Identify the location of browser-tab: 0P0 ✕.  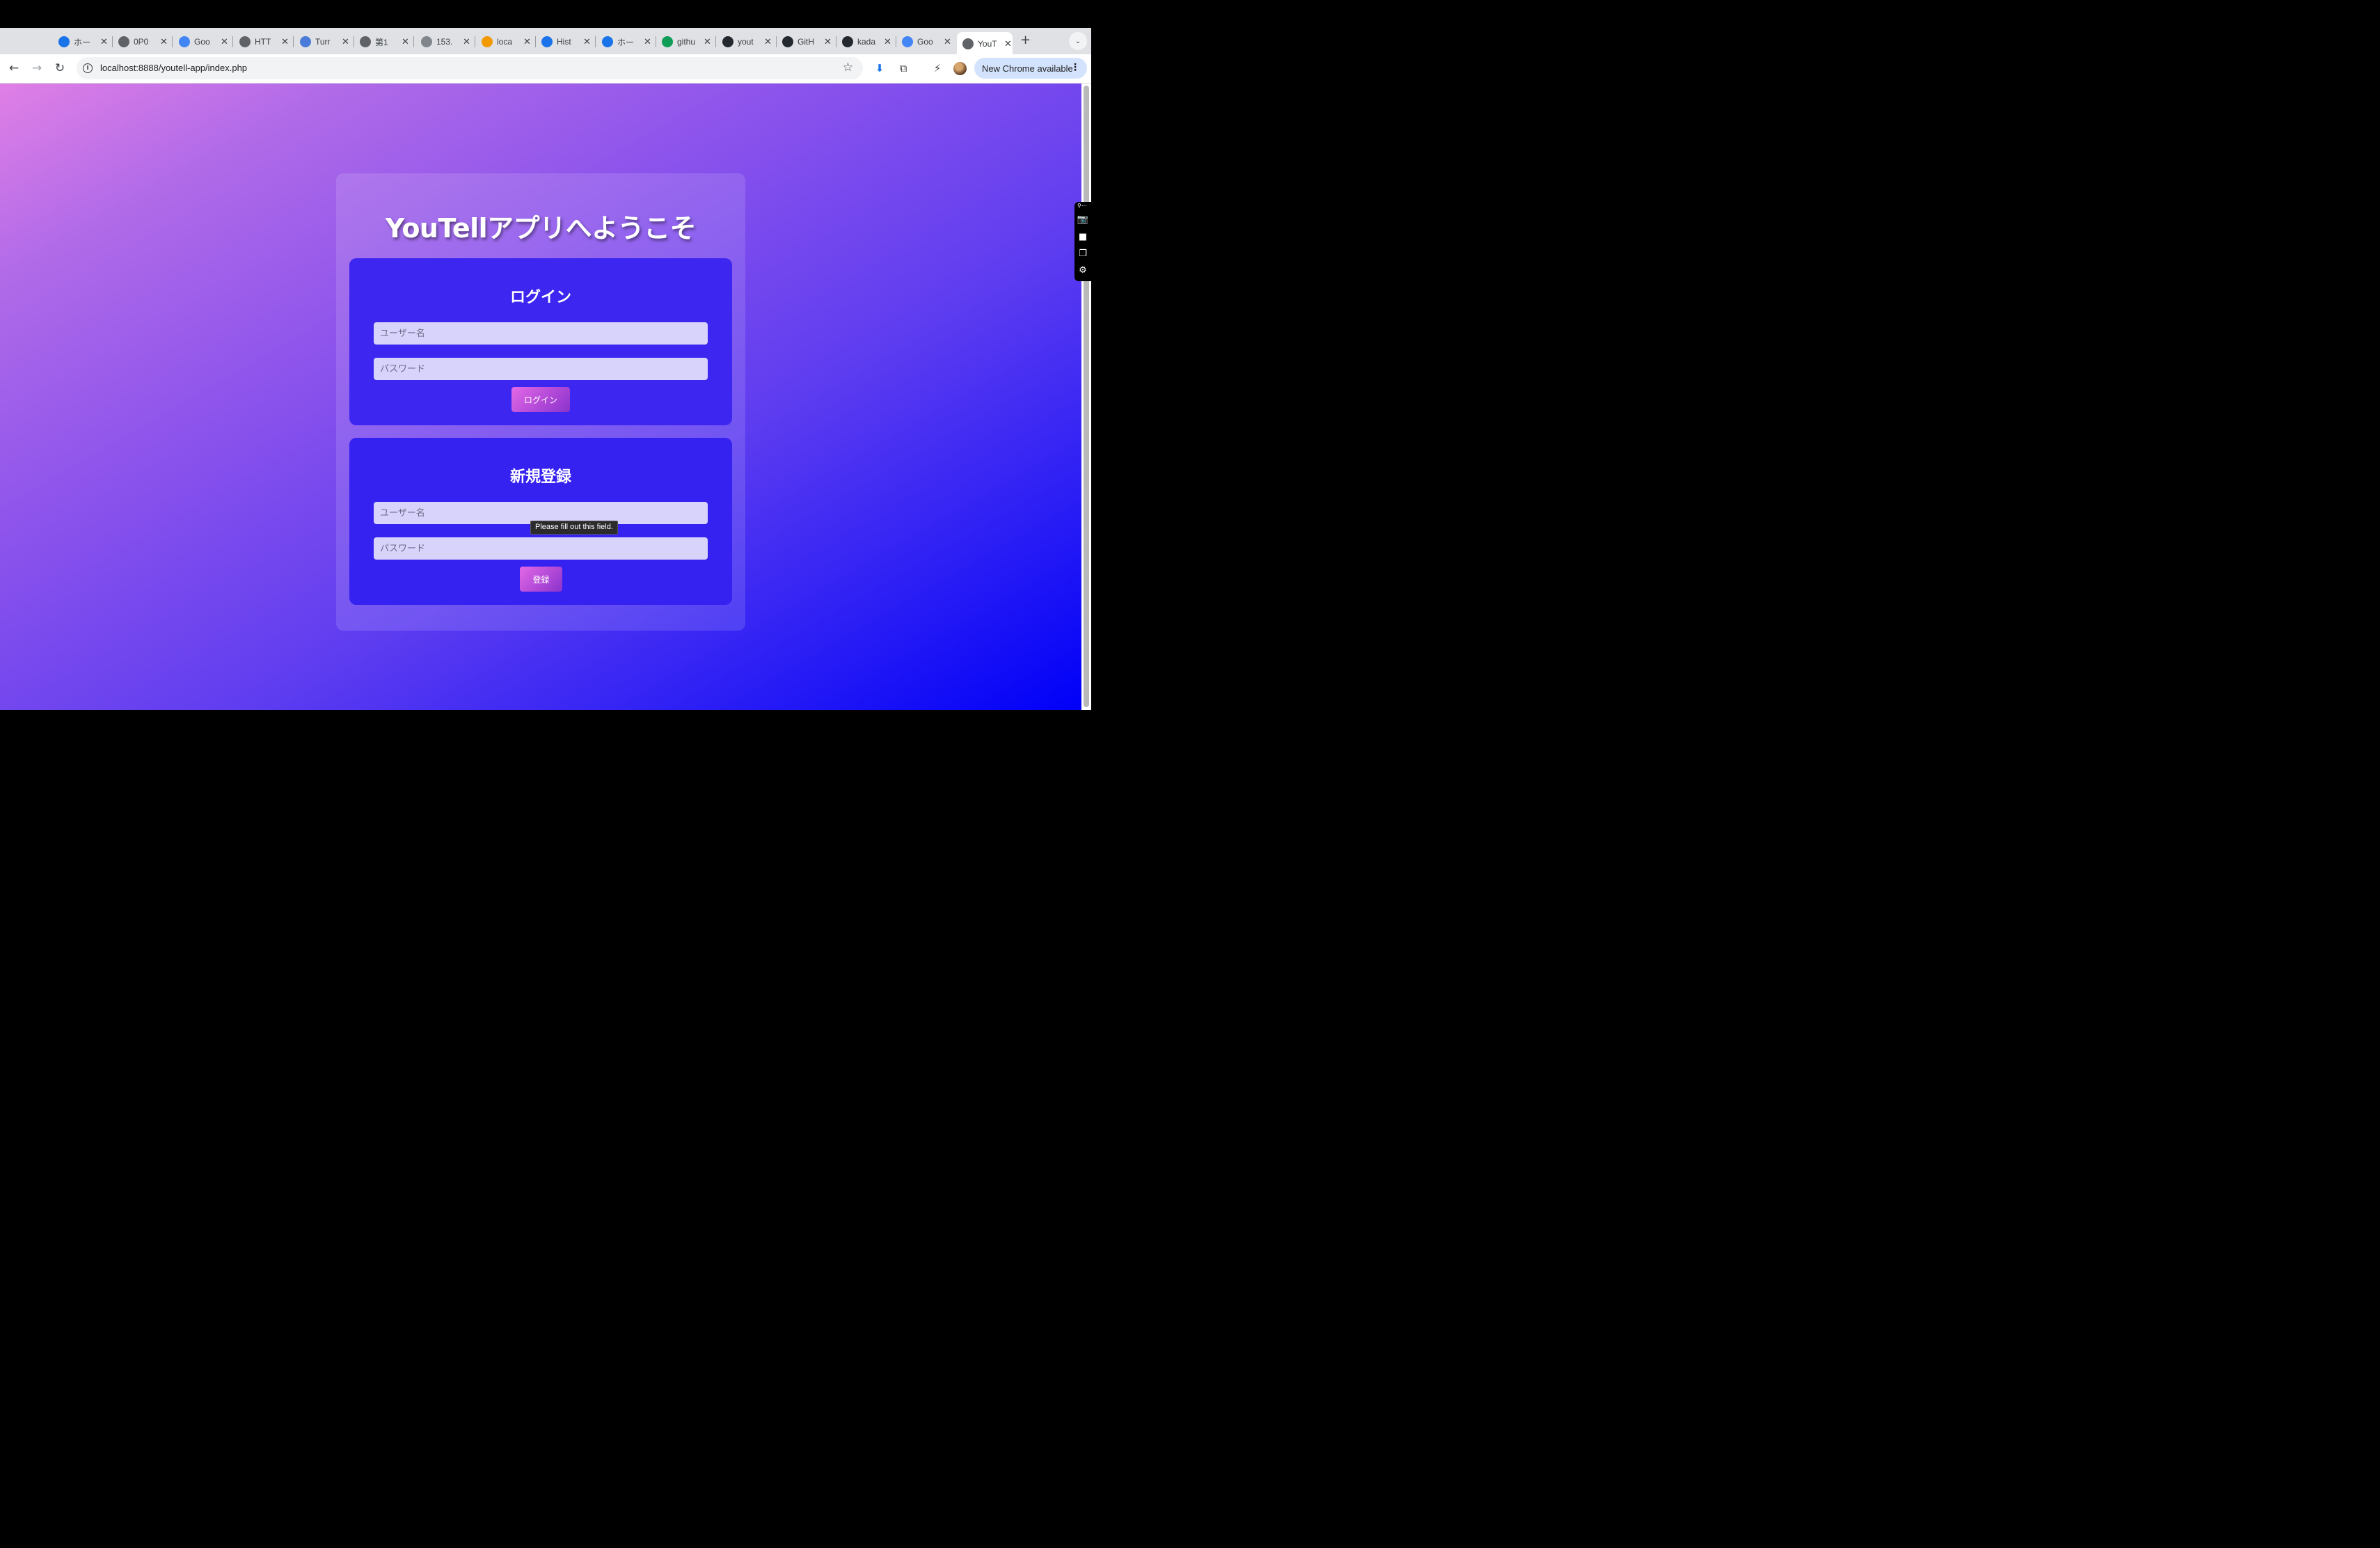
(143, 42).